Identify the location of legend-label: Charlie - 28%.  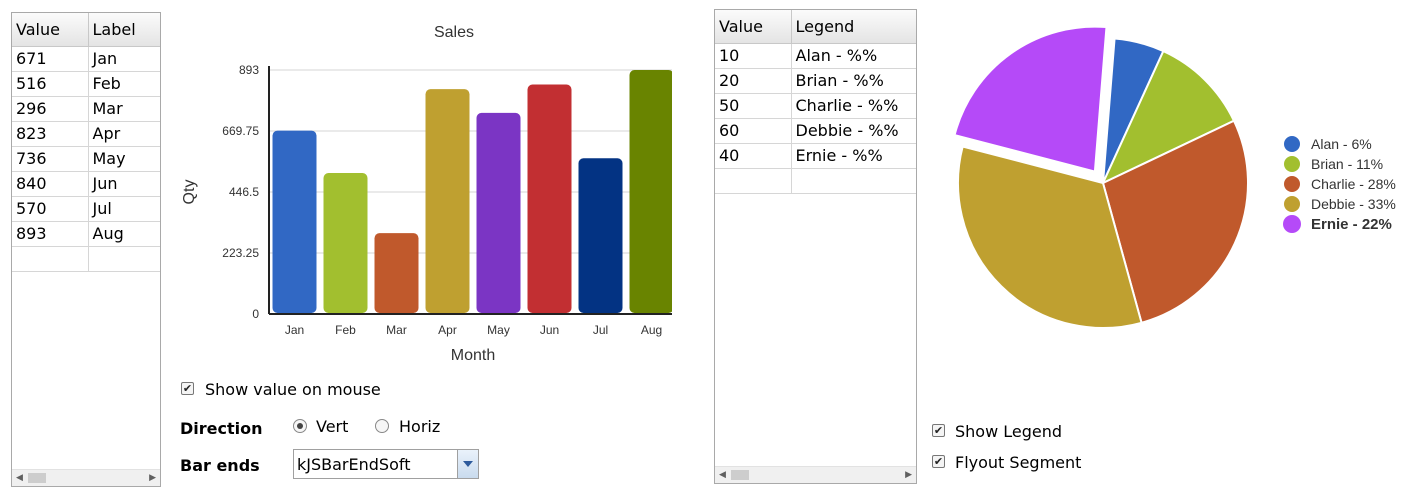
(1353, 184).